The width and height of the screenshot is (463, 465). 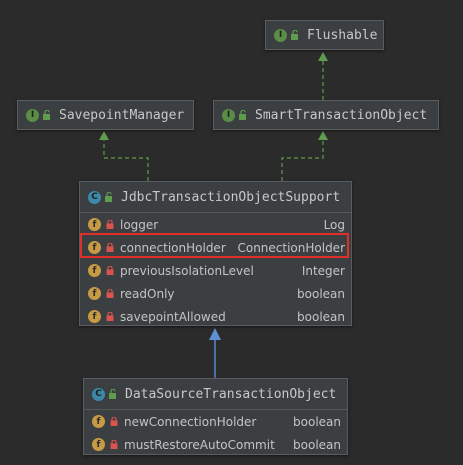 I want to click on node-title: DataSourceTransactionObject, so click(x=231, y=394).